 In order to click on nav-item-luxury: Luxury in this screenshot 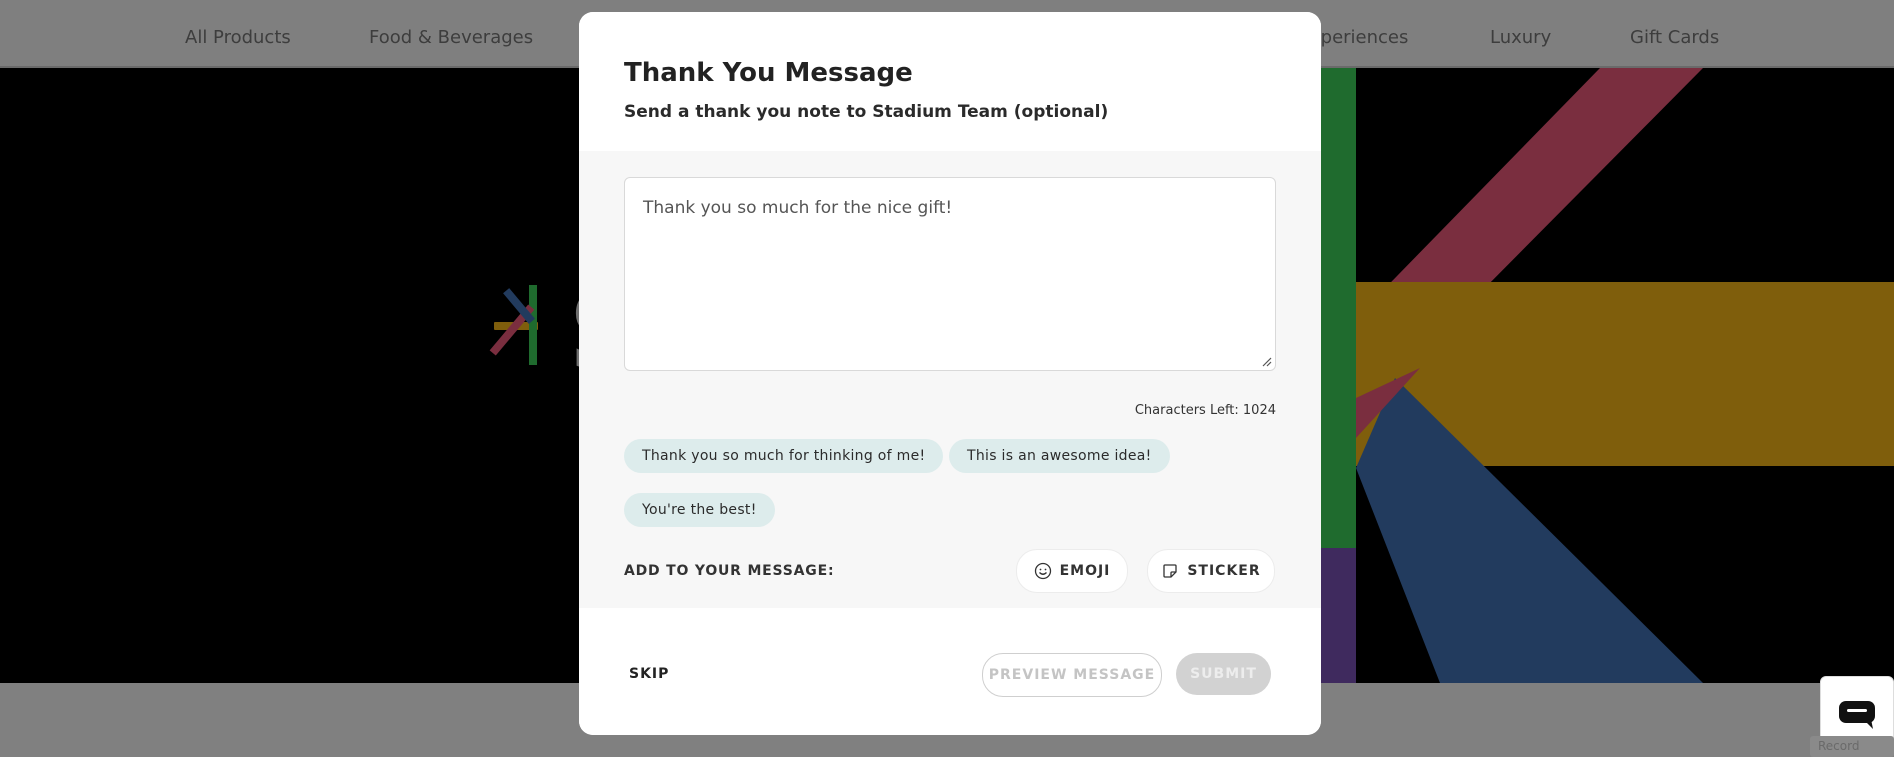, I will do `click(1520, 37)`.